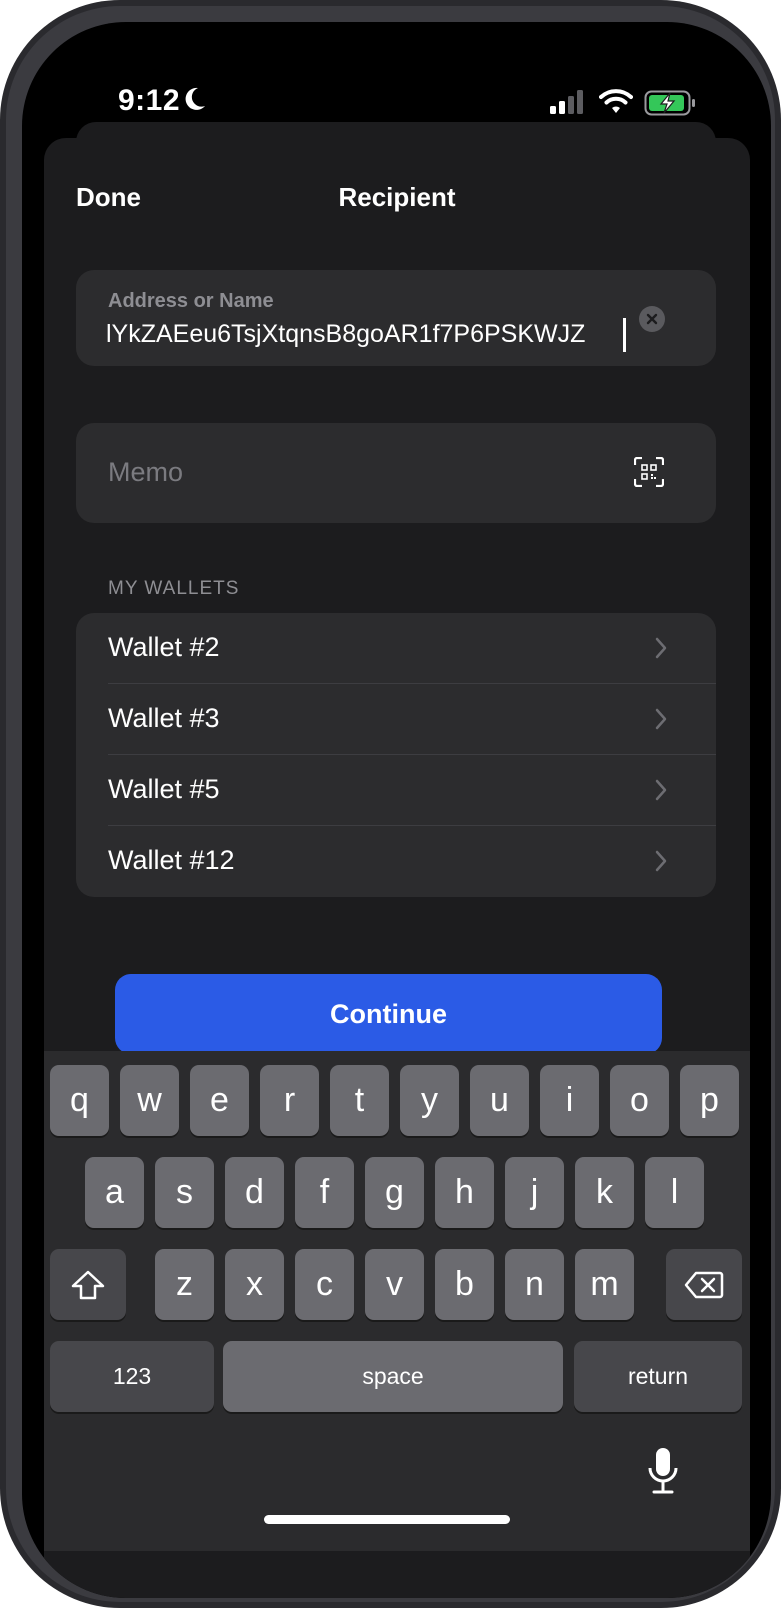  Describe the element at coordinates (663, 1473) in the screenshot. I see `microphone-icon` at that location.